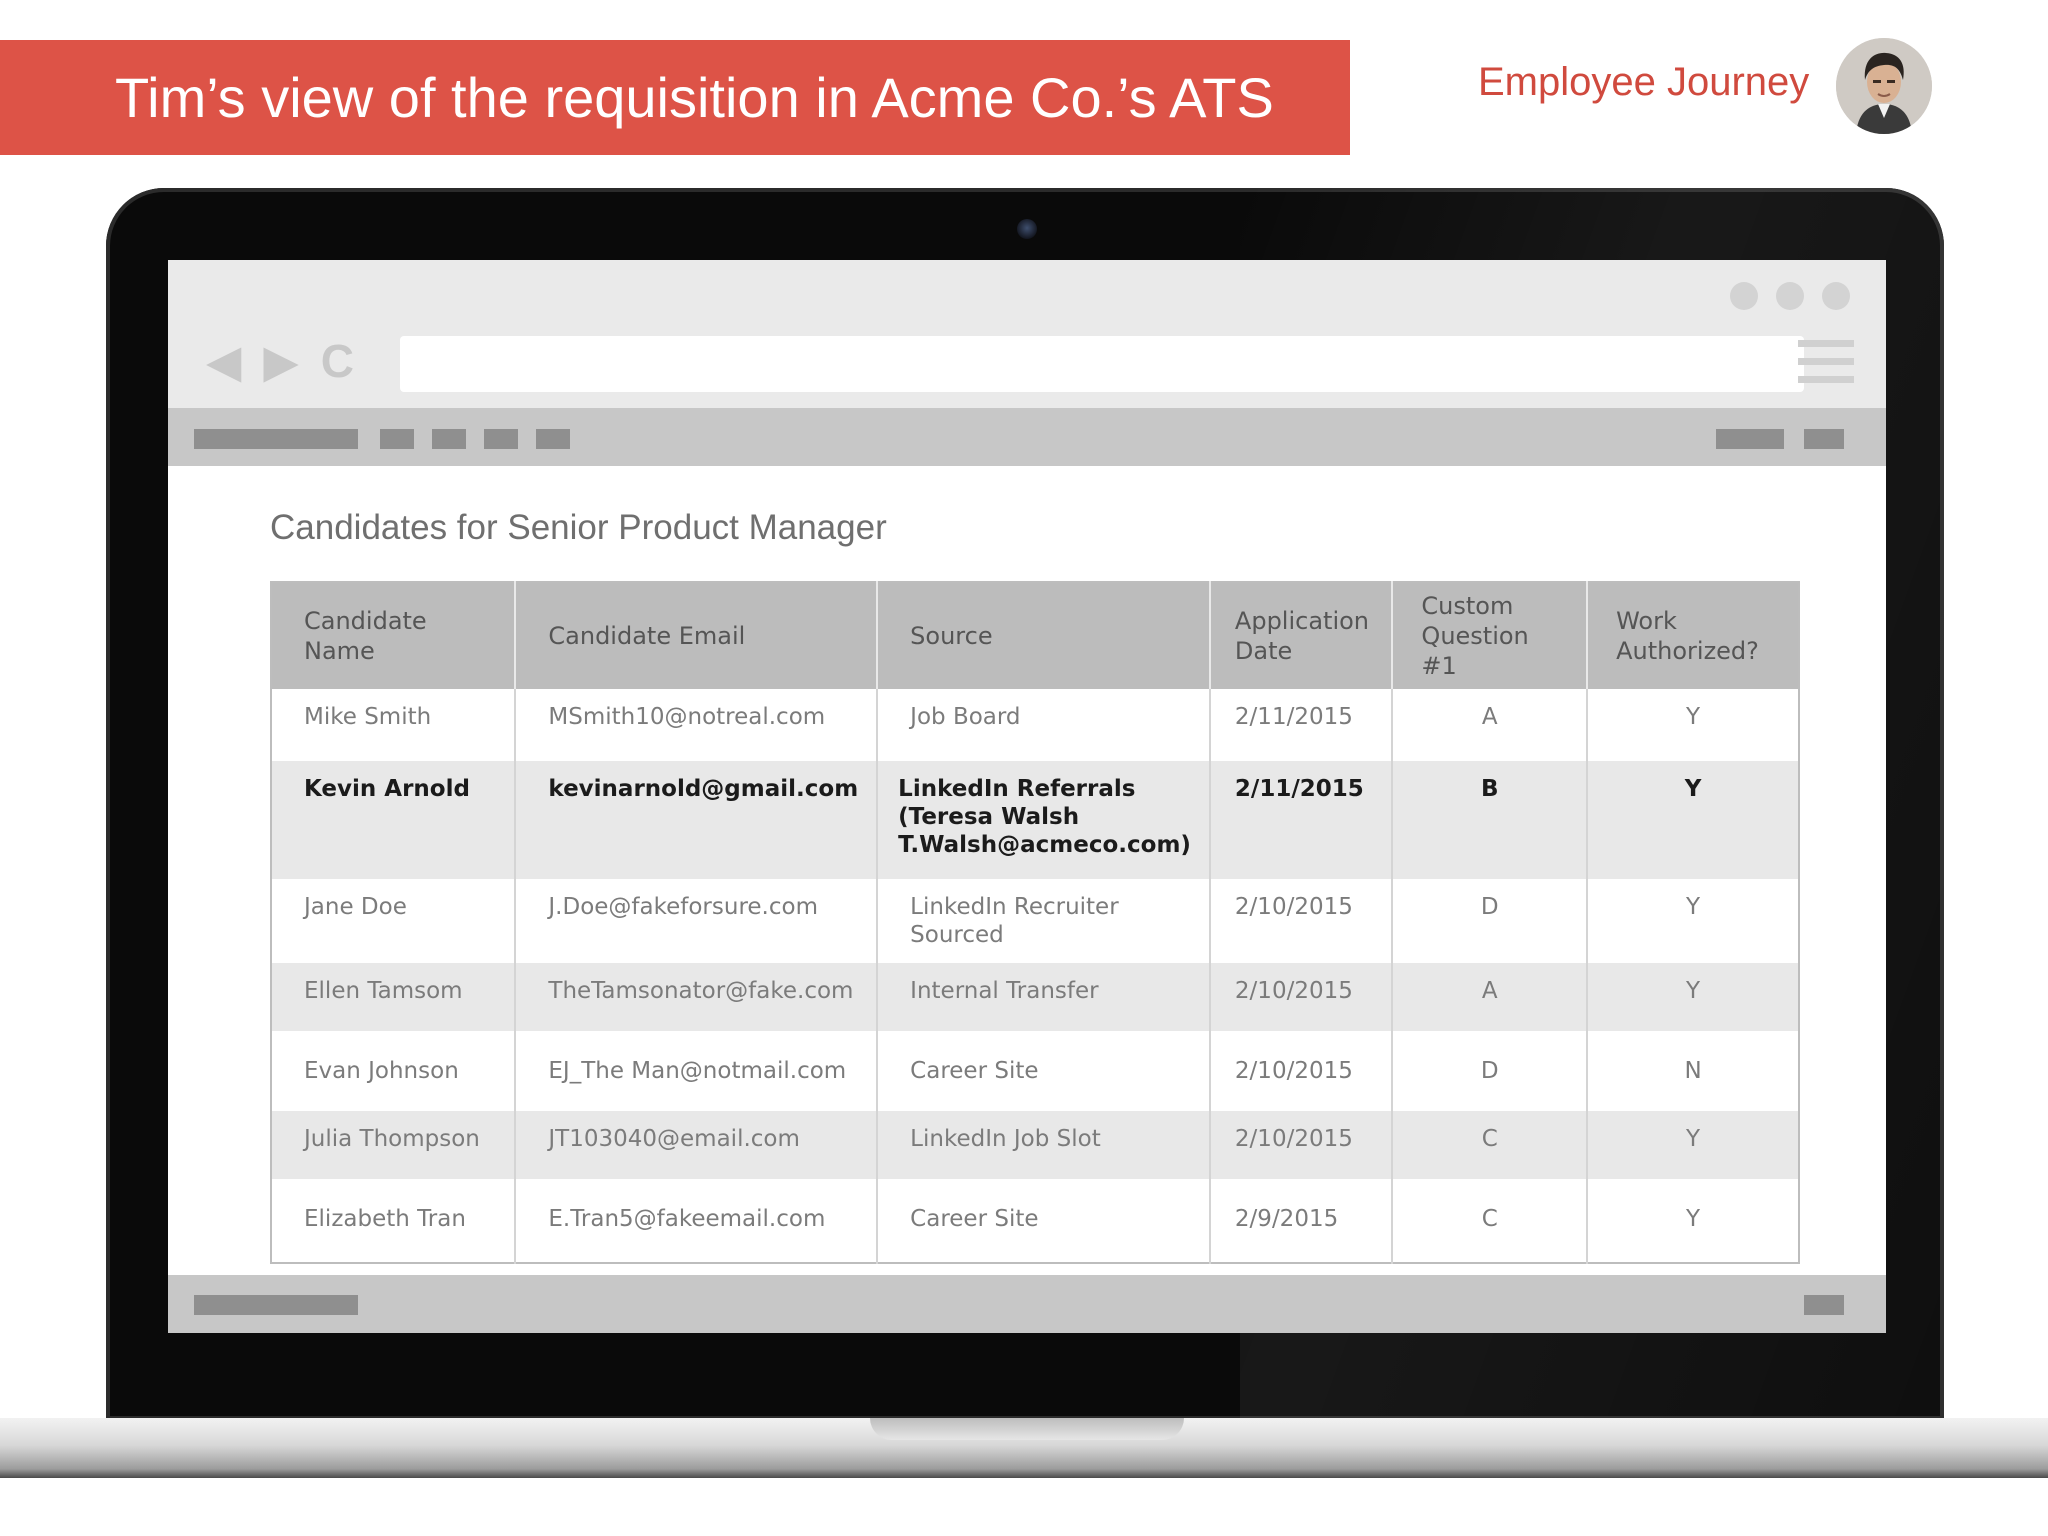 The height and width of the screenshot is (1536, 2048). I want to click on laptop-notch, so click(1027, 1429).